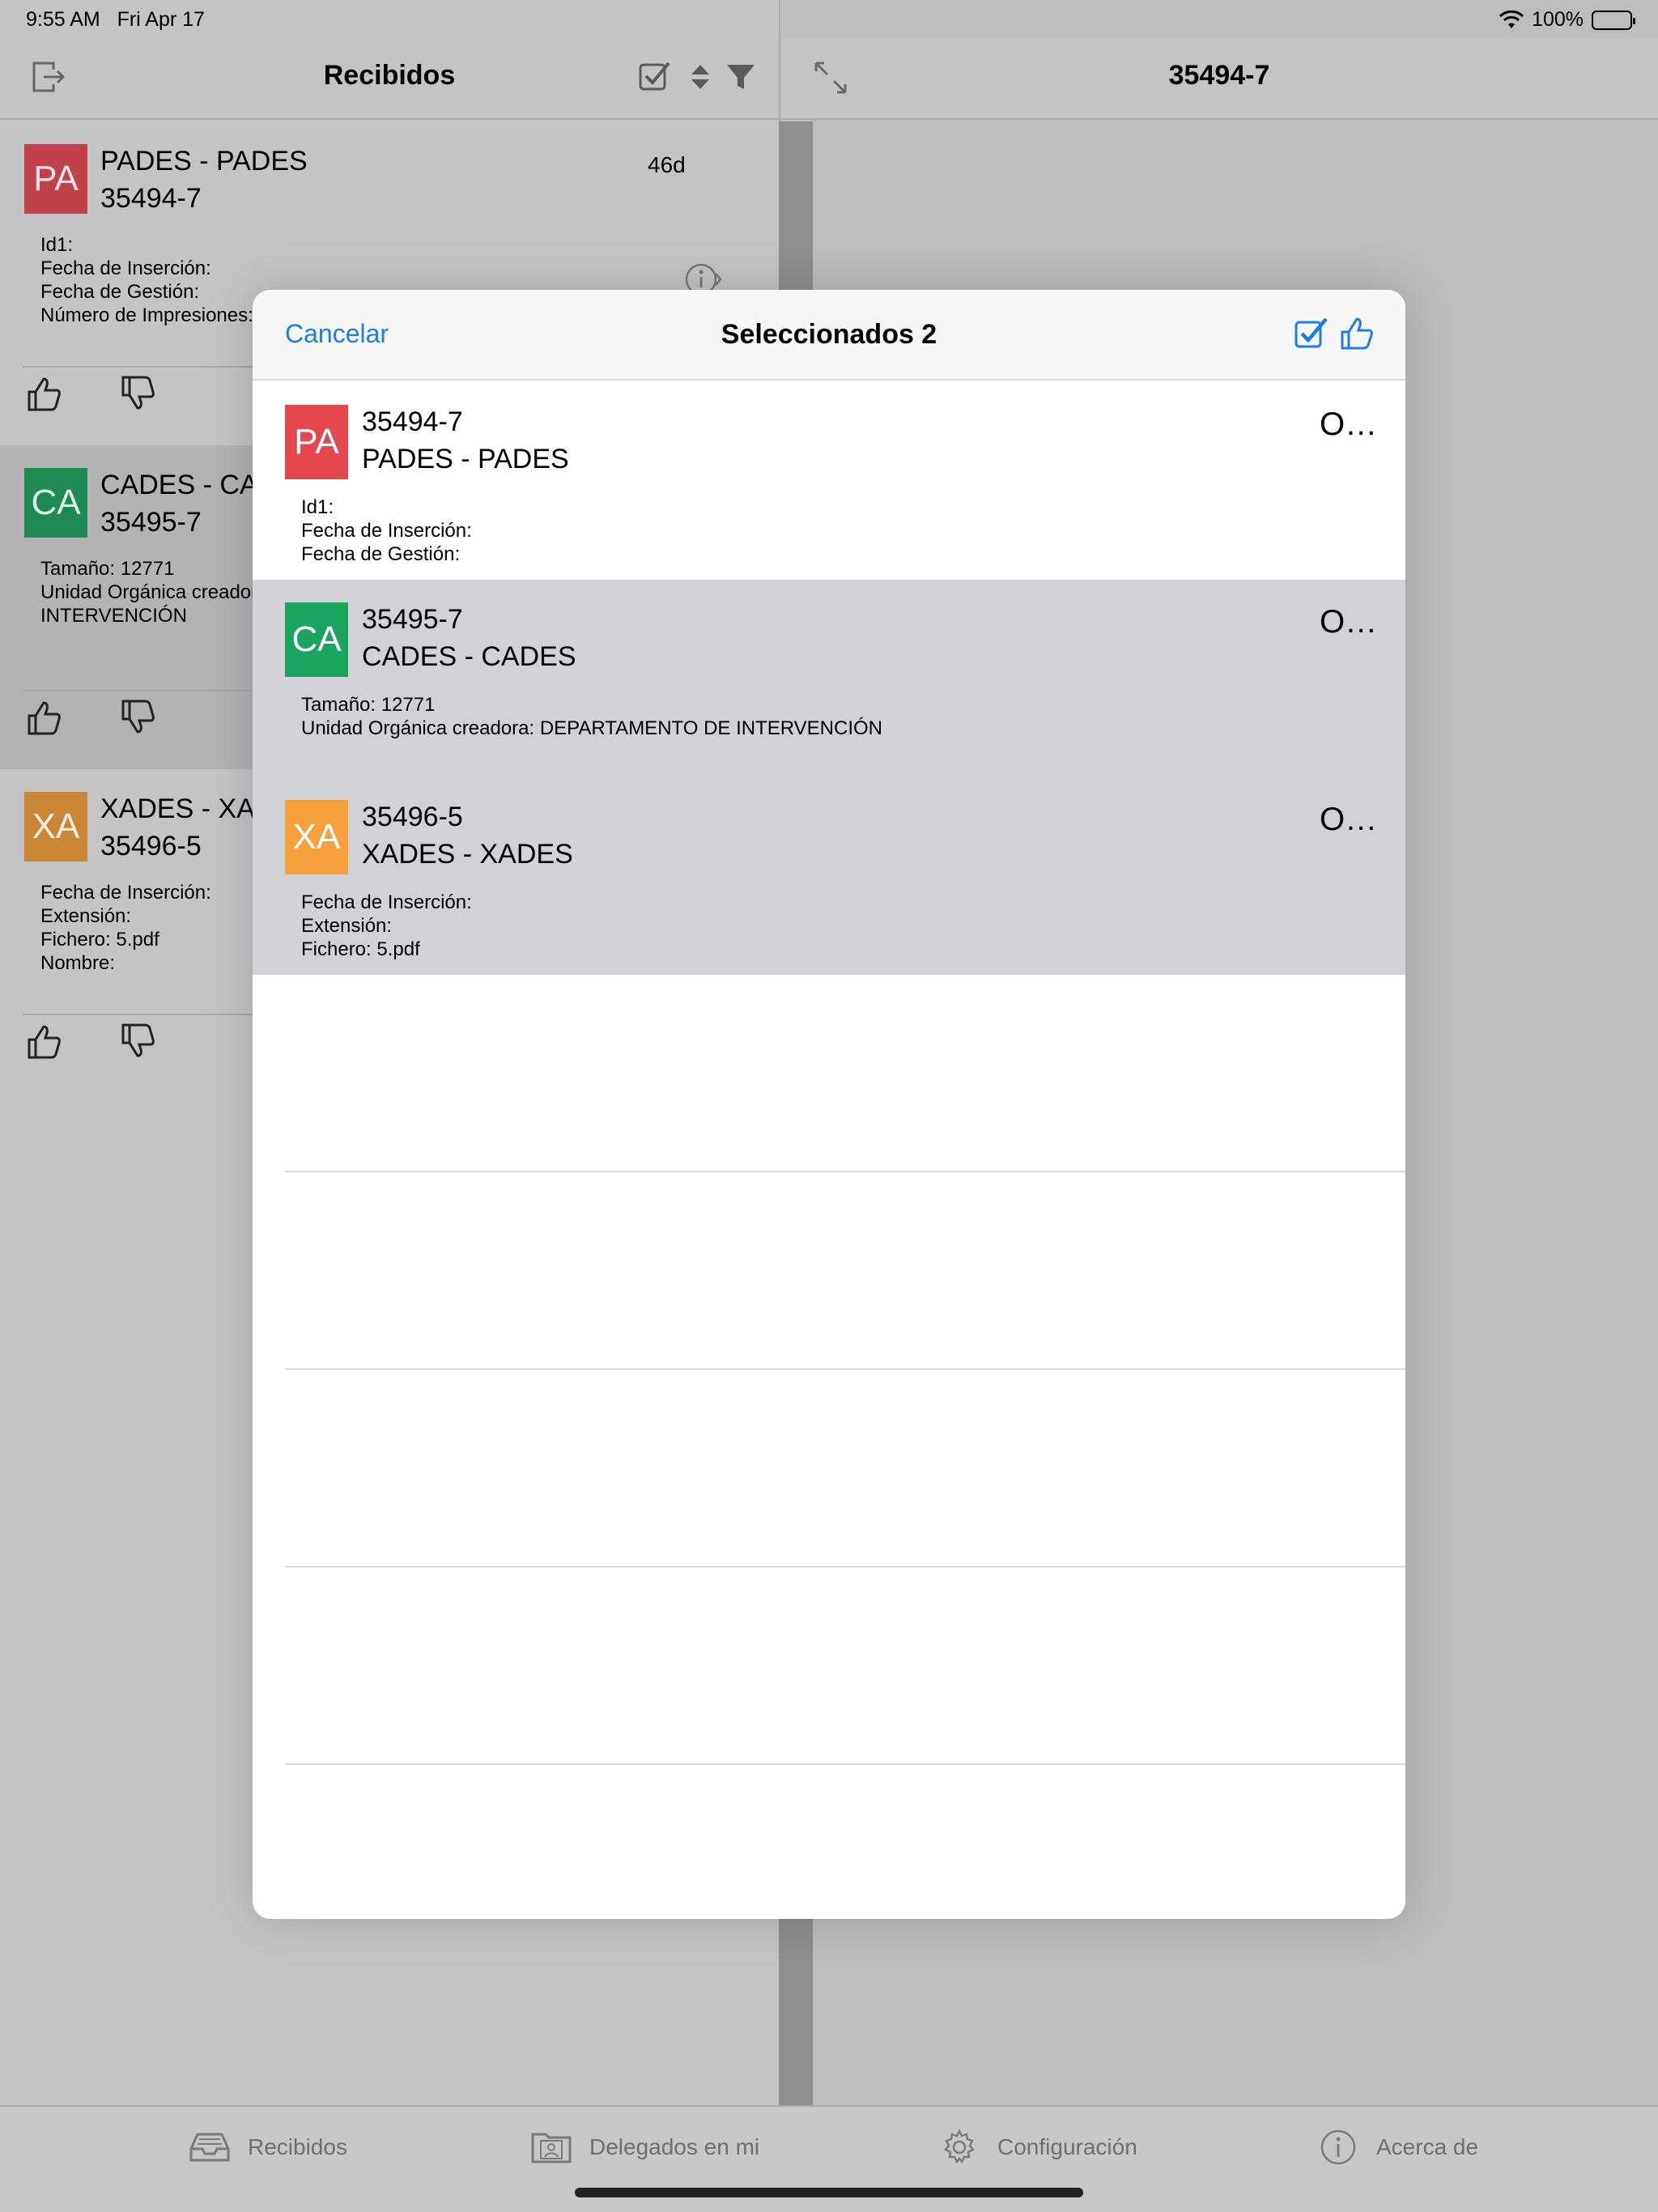  I want to click on sort-icon, so click(700, 77).